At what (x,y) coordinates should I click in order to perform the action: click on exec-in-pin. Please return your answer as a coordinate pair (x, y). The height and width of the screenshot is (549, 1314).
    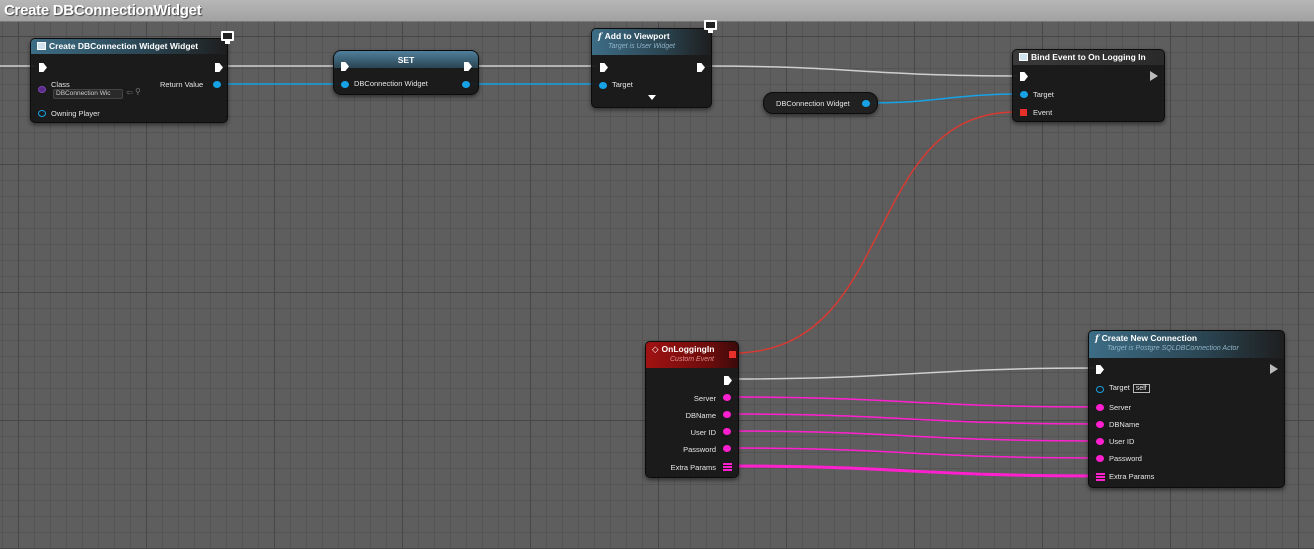
    Looking at the image, I should click on (43, 67).